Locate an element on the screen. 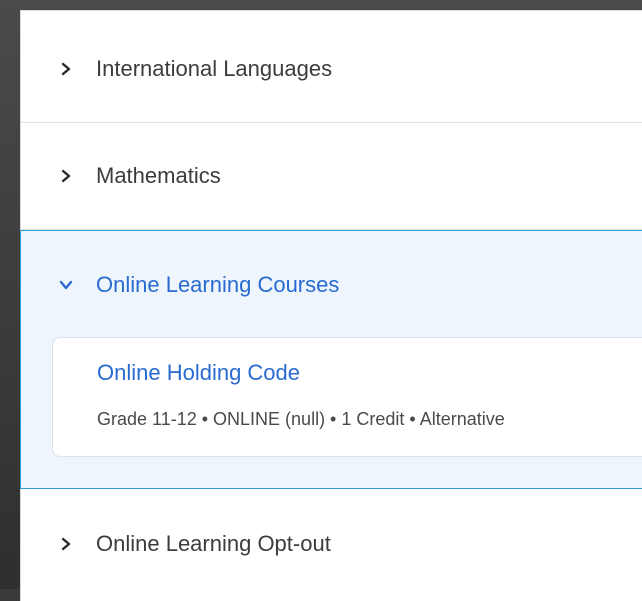 This screenshot has width=642, height=601. category-label: Online Learning Courses is located at coordinates (218, 284).